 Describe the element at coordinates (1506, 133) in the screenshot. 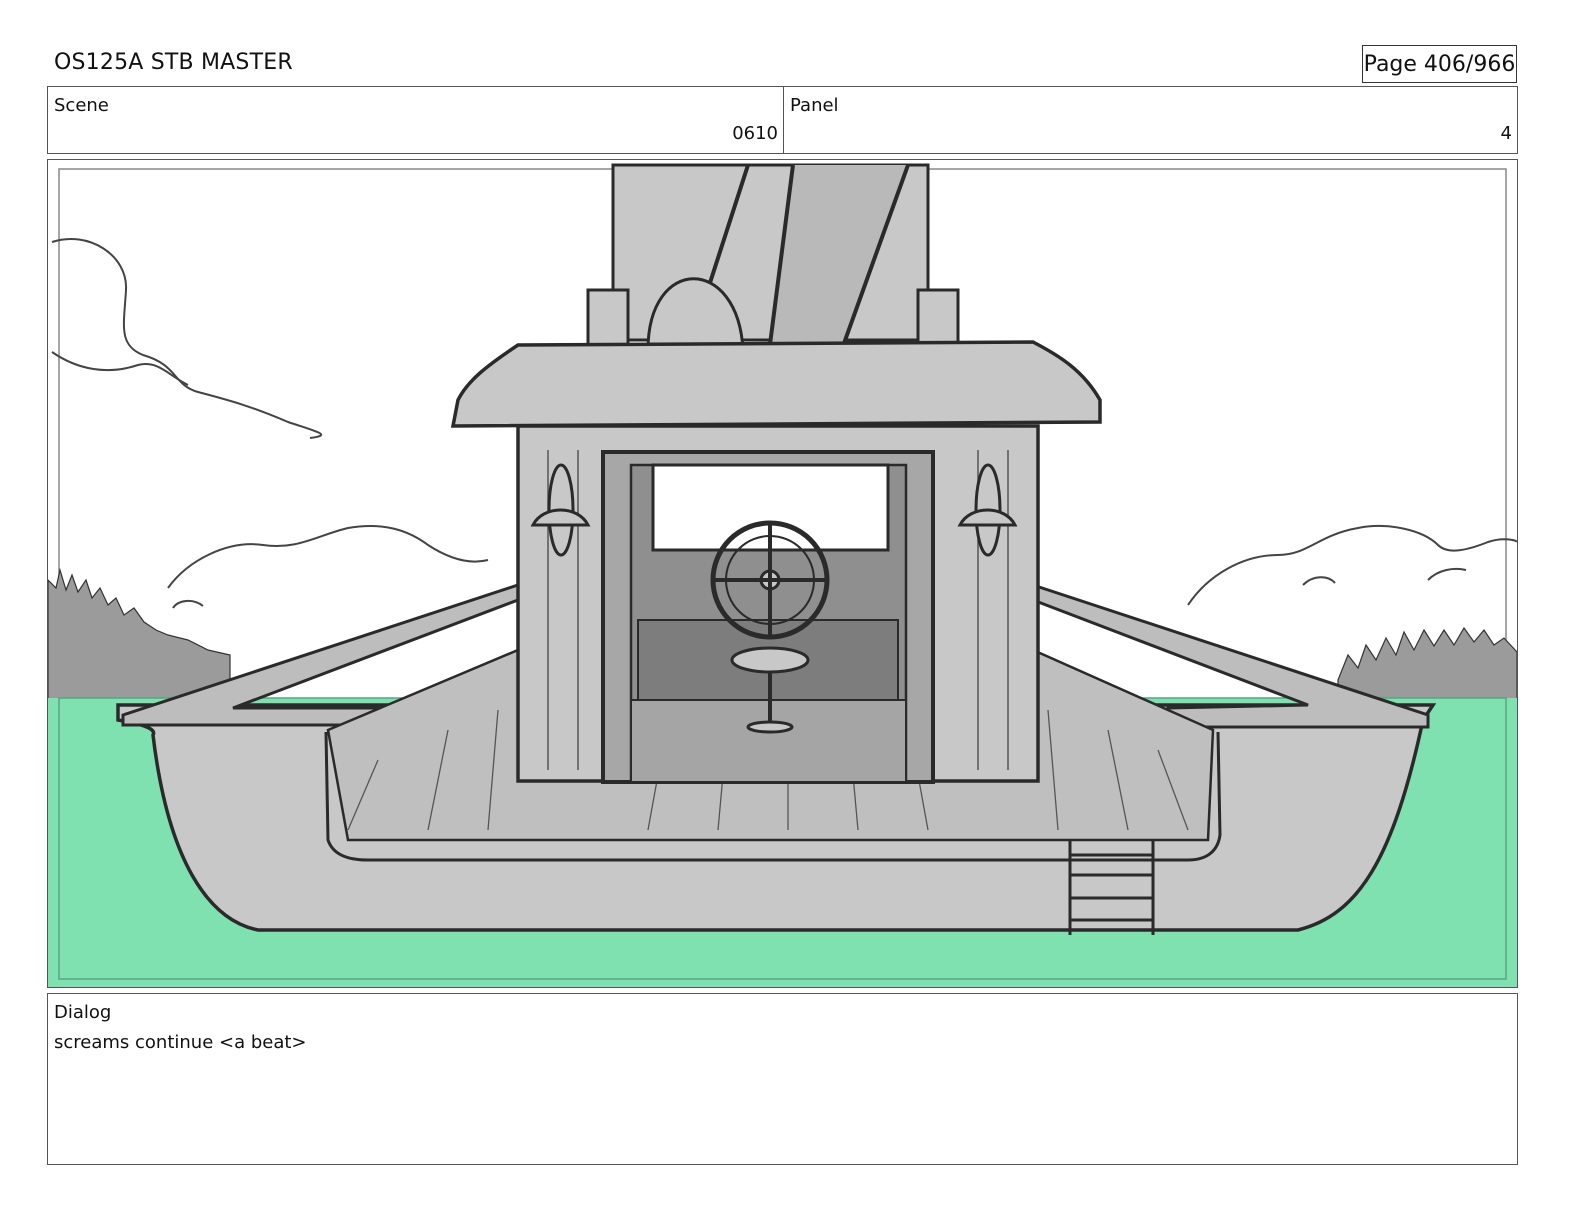

I see `panel-number: 4` at that location.